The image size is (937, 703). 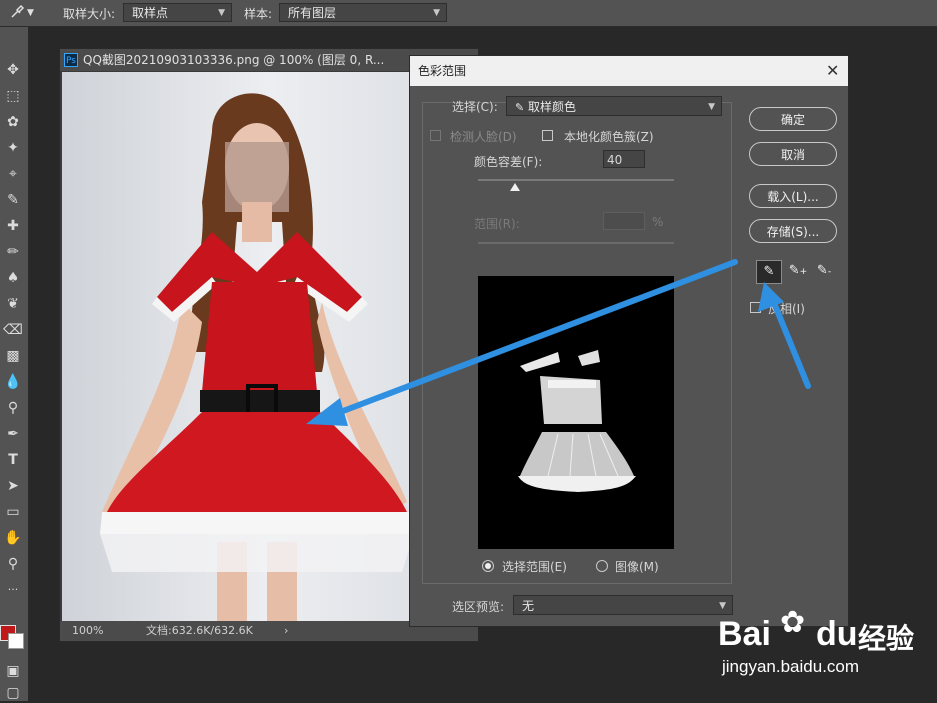 What do you see at coordinates (522, 342) in the screenshot?
I see `arrow-to-dress` at bounding box center [522, 342].